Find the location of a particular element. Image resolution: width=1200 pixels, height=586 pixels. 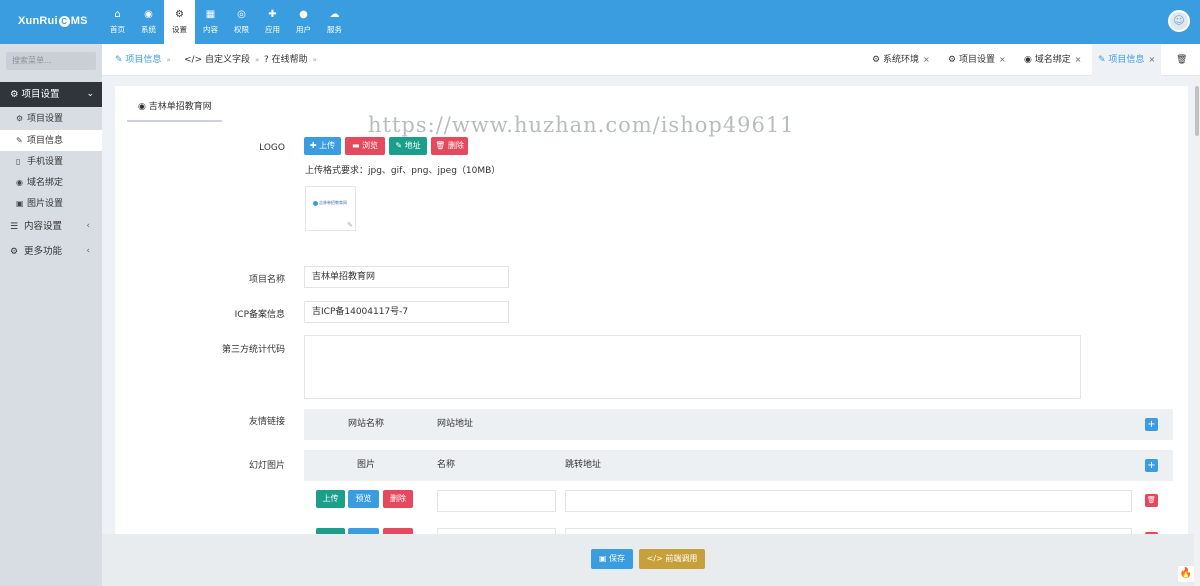

trash-icon: 🗑 is located at coordinates (1181, 60).